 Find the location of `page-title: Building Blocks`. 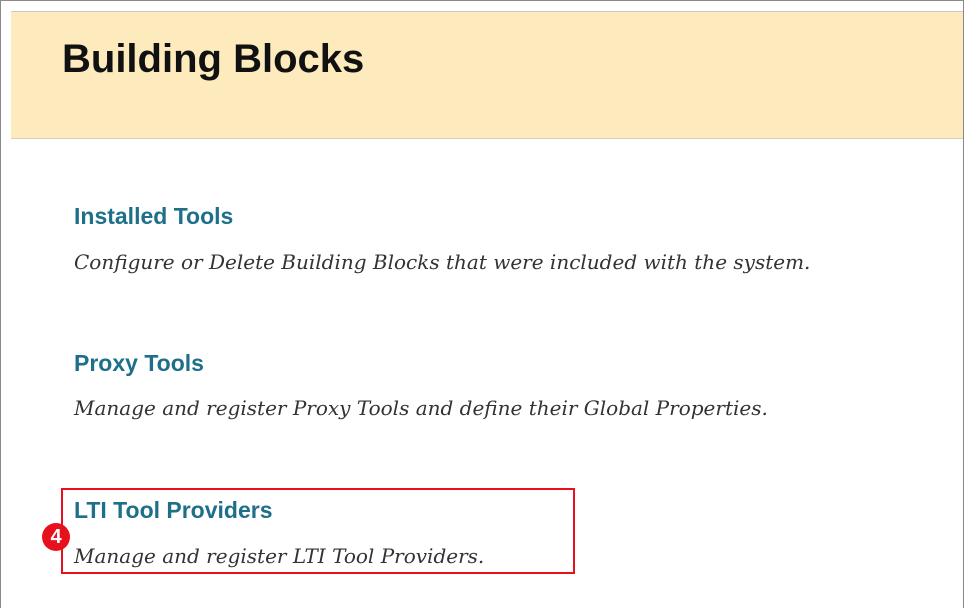

page-title: Building Blocks is located at coordinates (213, 59).